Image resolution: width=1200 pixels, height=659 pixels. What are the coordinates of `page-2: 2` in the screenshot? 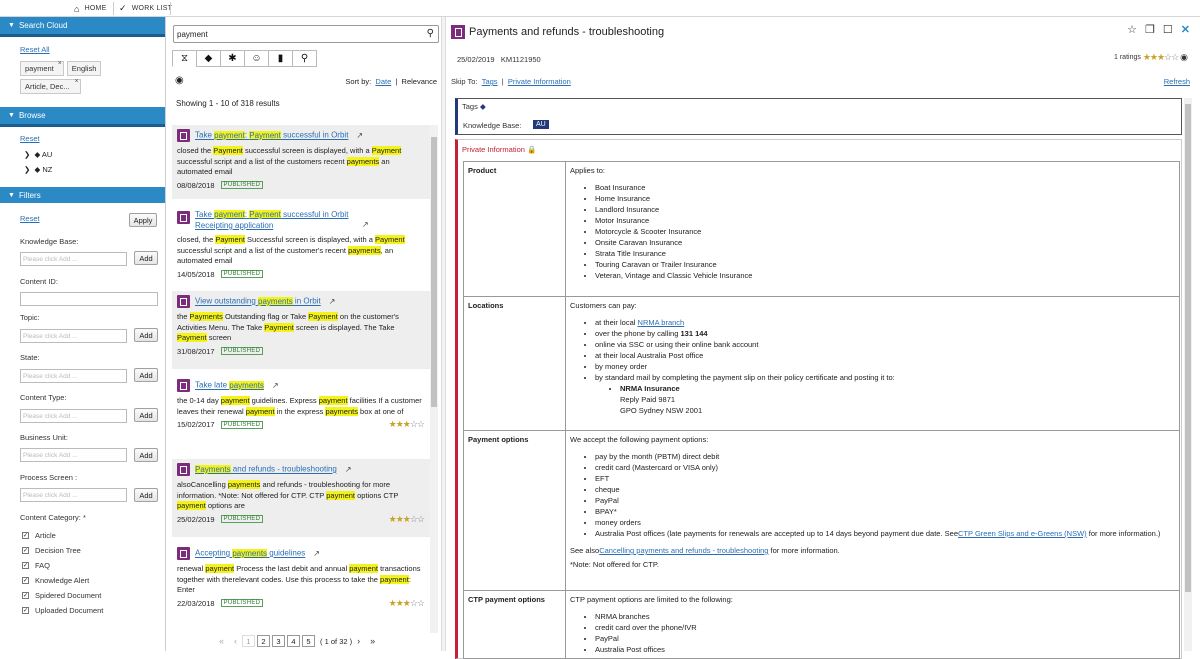 It's located at (264, 641).